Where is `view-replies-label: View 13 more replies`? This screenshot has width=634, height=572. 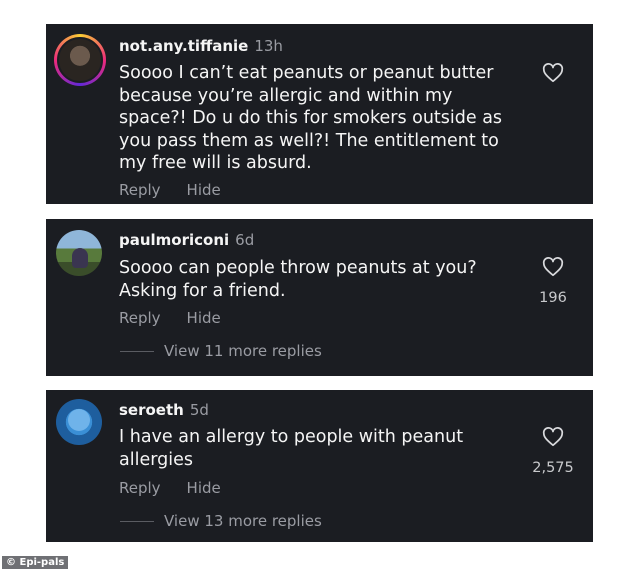
view-replies-label: View 13 more replies is located at coordinates (243, 521).